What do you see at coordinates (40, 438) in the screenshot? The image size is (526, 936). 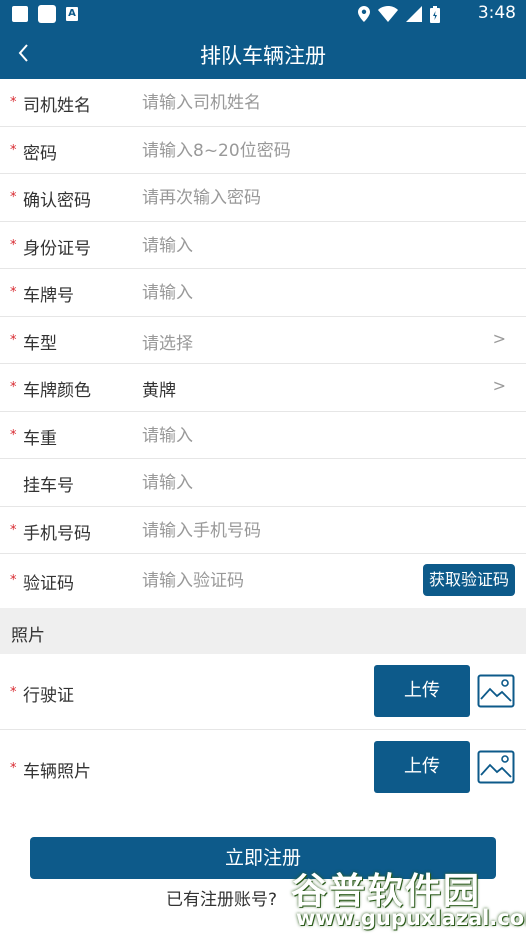 I see `field-label: 车重` at bounding box center [40, 438].